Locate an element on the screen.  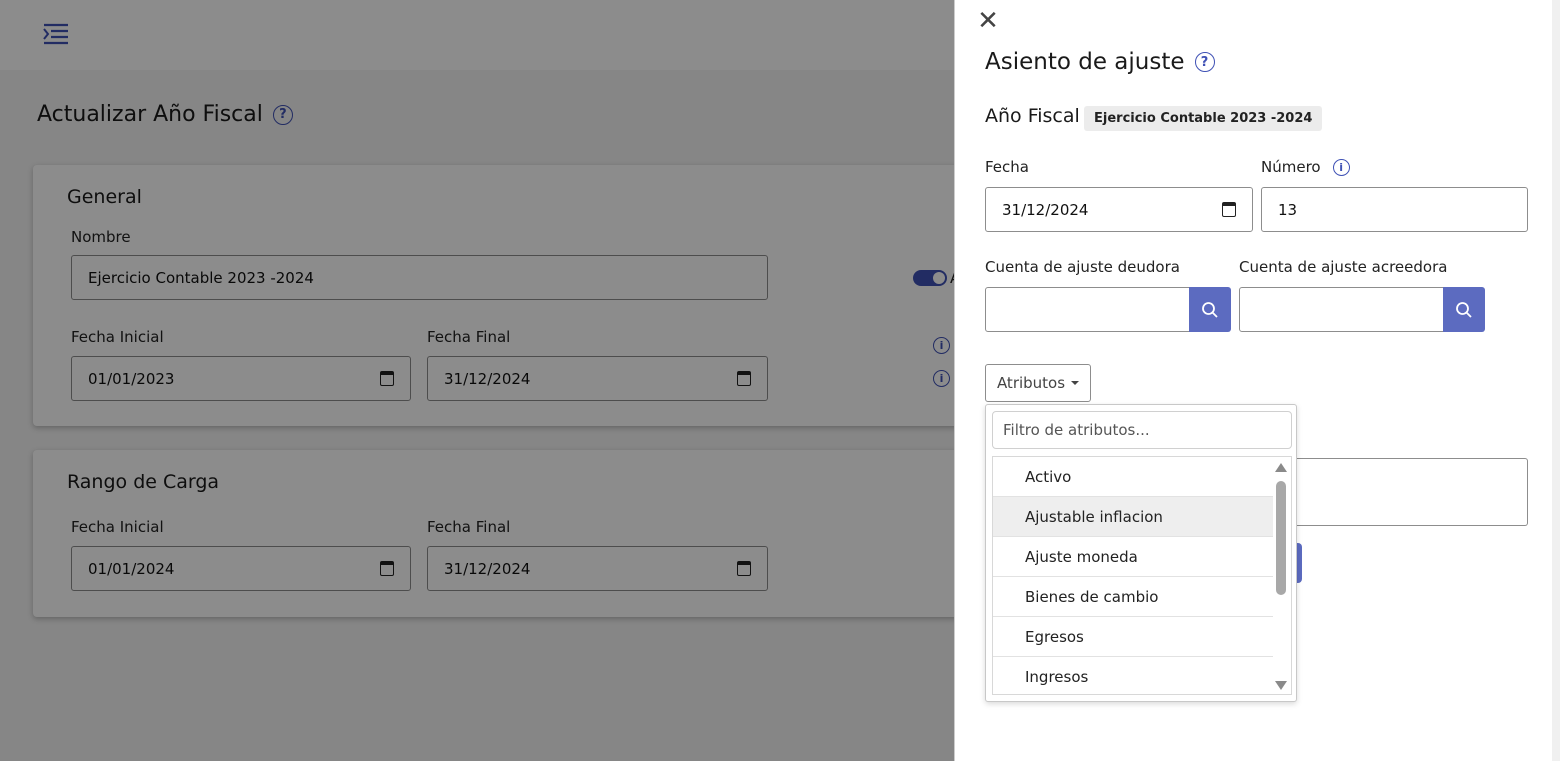
cuenta-deudora-label: Cuenta de ajuste deudora is located at coordinates (1082, 267).